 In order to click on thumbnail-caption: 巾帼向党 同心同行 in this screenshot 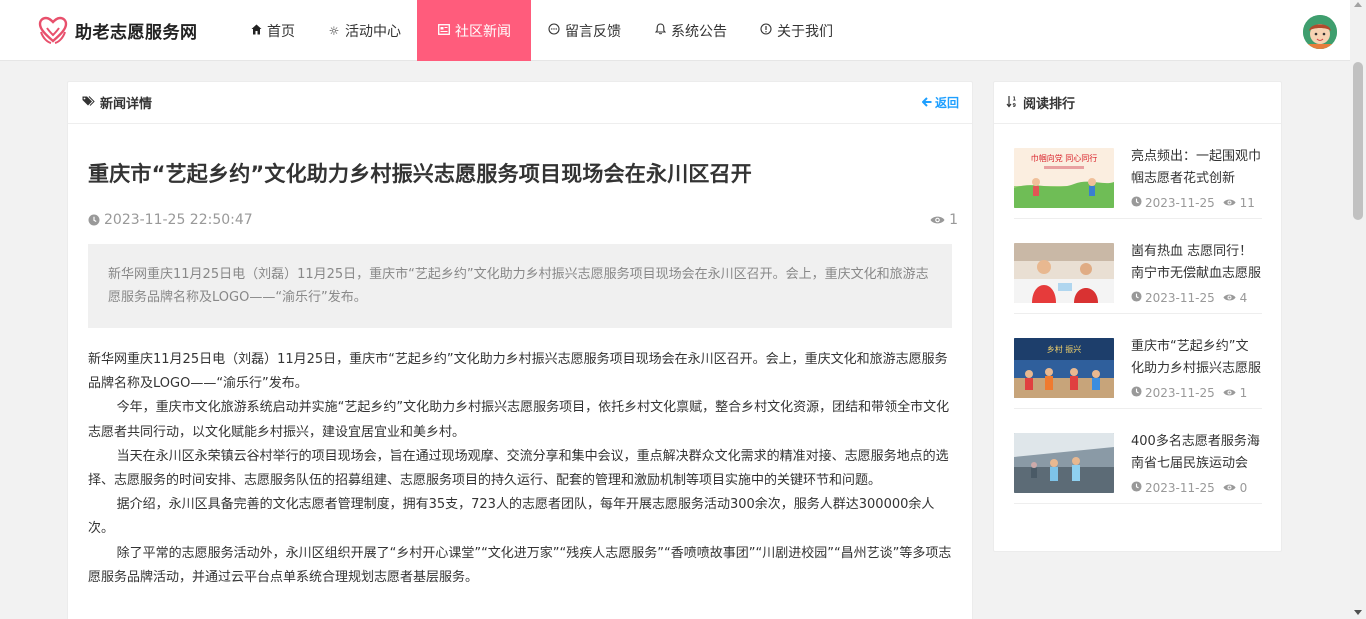, I will do `click(1064, 158)`.